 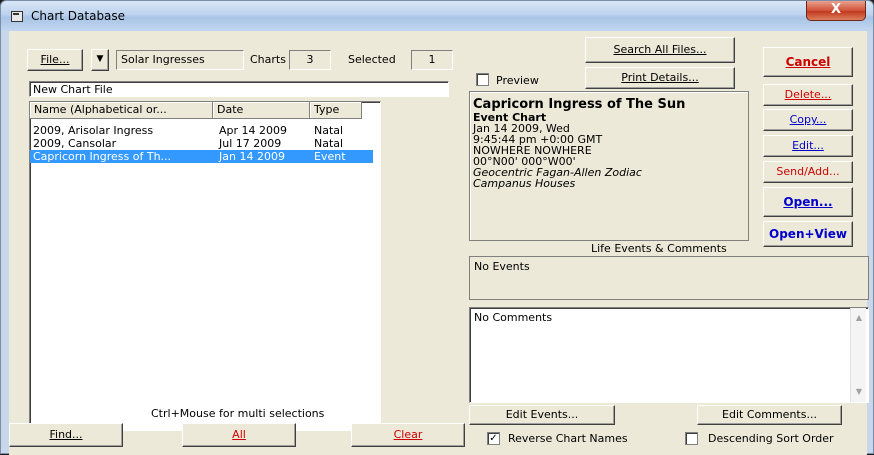 What do you see at coordinates (238, 413) in the screenshot?
I see `multi-select-hint: Ctrl+Mouse for multi selections` at bounding box center [238, 413].